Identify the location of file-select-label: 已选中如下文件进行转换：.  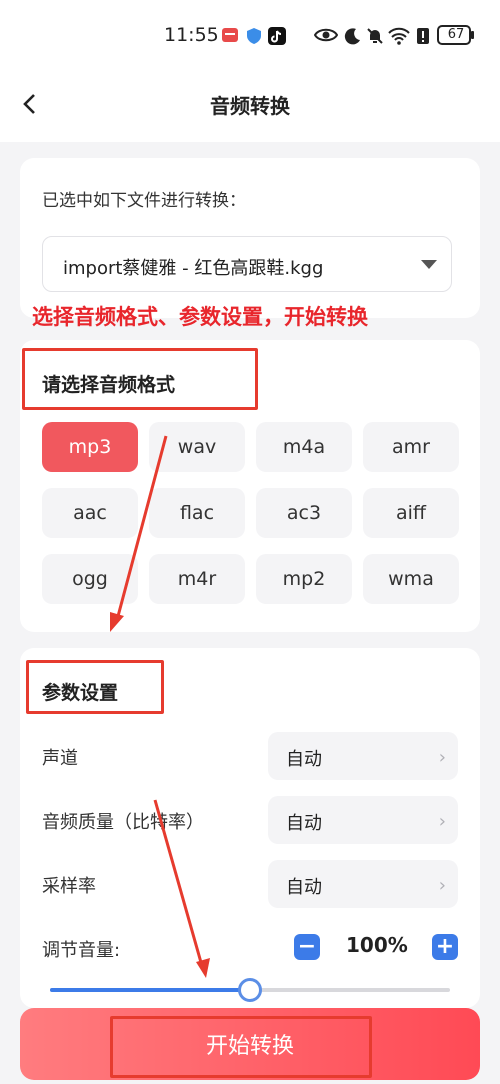
(144, 201).